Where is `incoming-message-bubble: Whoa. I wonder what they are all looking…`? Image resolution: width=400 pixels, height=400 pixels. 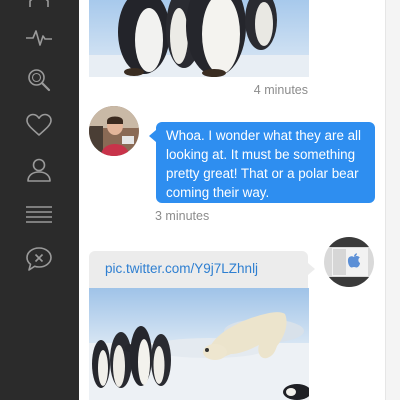
incoming-message-bubble: Whoa. I wonder what they are all looking… is located at coordinates (262, 162).